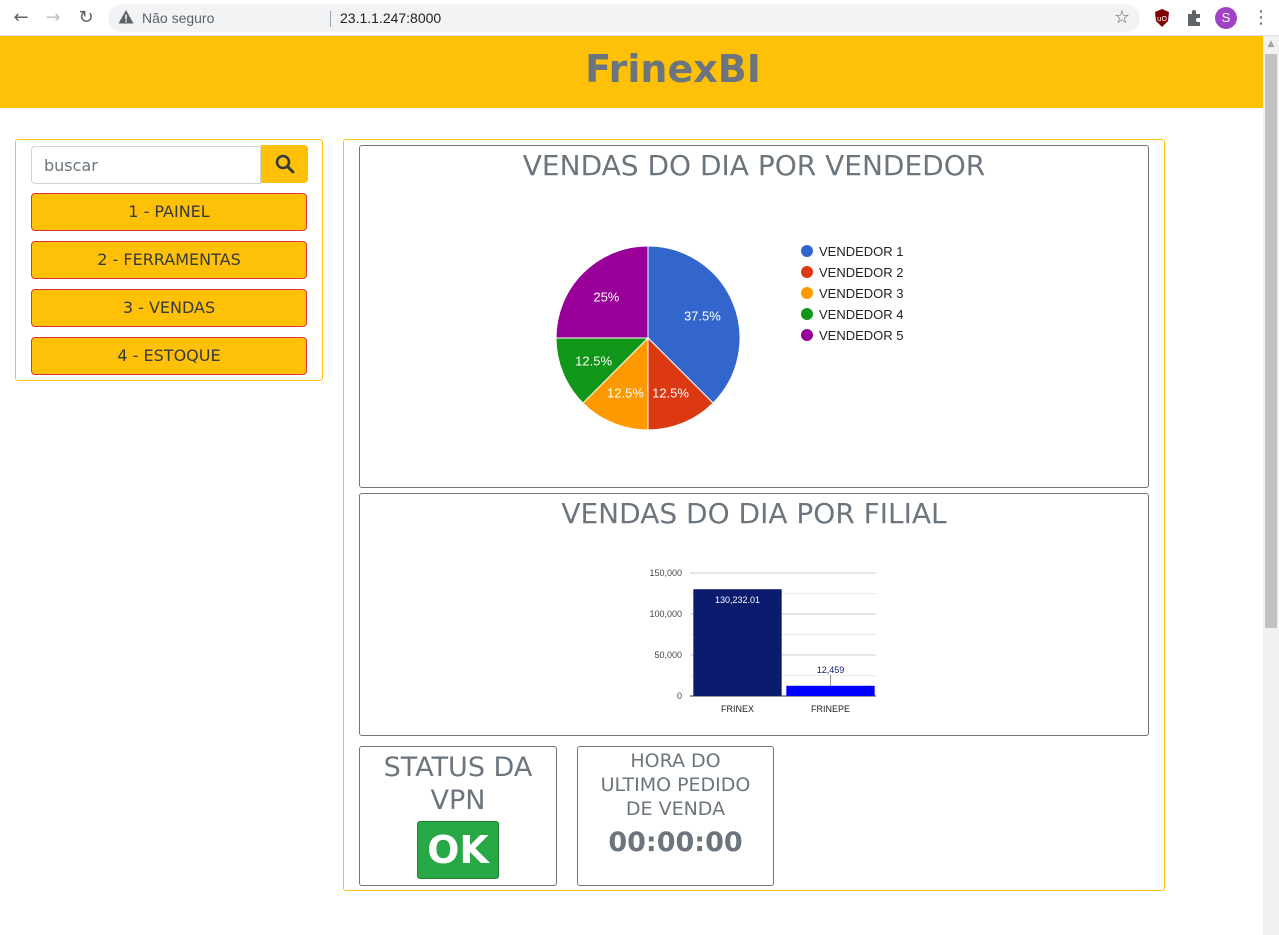 This screenshot has width=1279, height=935. I want to click on last-order-time: 00:00:00, so click(675, 842).